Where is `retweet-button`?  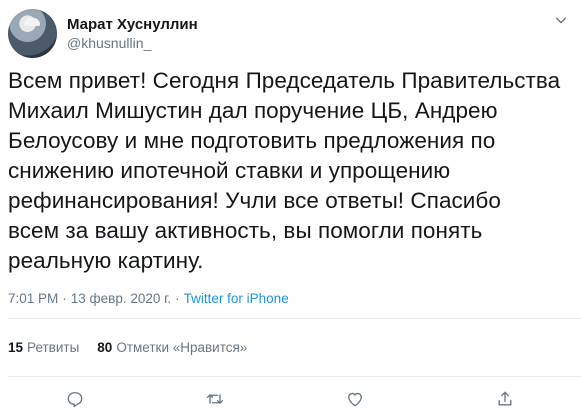
retweet-button is located at coordinates (215, 399).